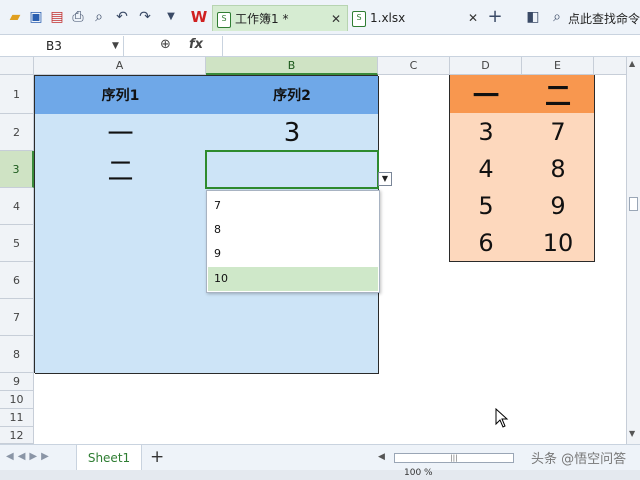 The image size is (640, 480). Describe the element at coordinates (17, 435) in the screenshot. I see `row-header-12: 12` at that location.